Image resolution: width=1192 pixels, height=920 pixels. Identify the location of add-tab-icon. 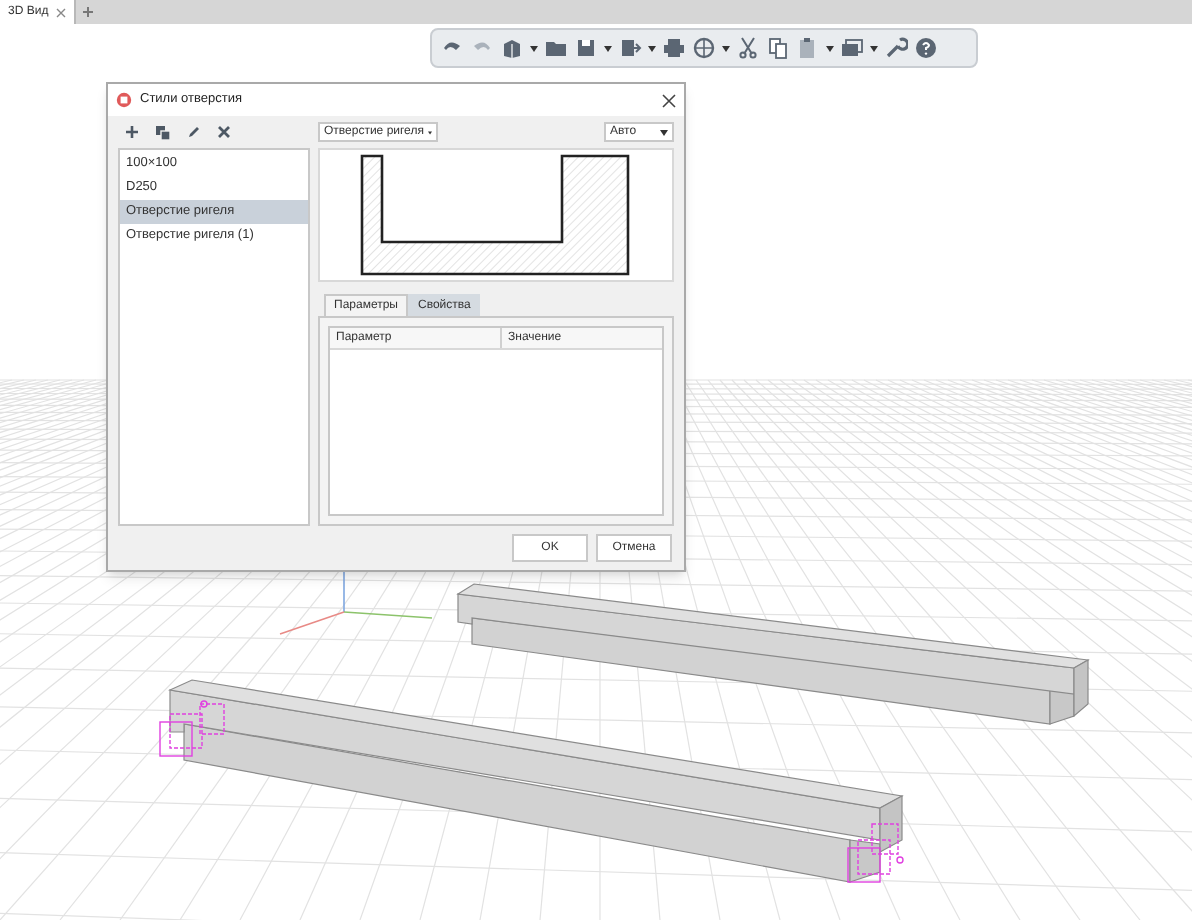
(88, 12).